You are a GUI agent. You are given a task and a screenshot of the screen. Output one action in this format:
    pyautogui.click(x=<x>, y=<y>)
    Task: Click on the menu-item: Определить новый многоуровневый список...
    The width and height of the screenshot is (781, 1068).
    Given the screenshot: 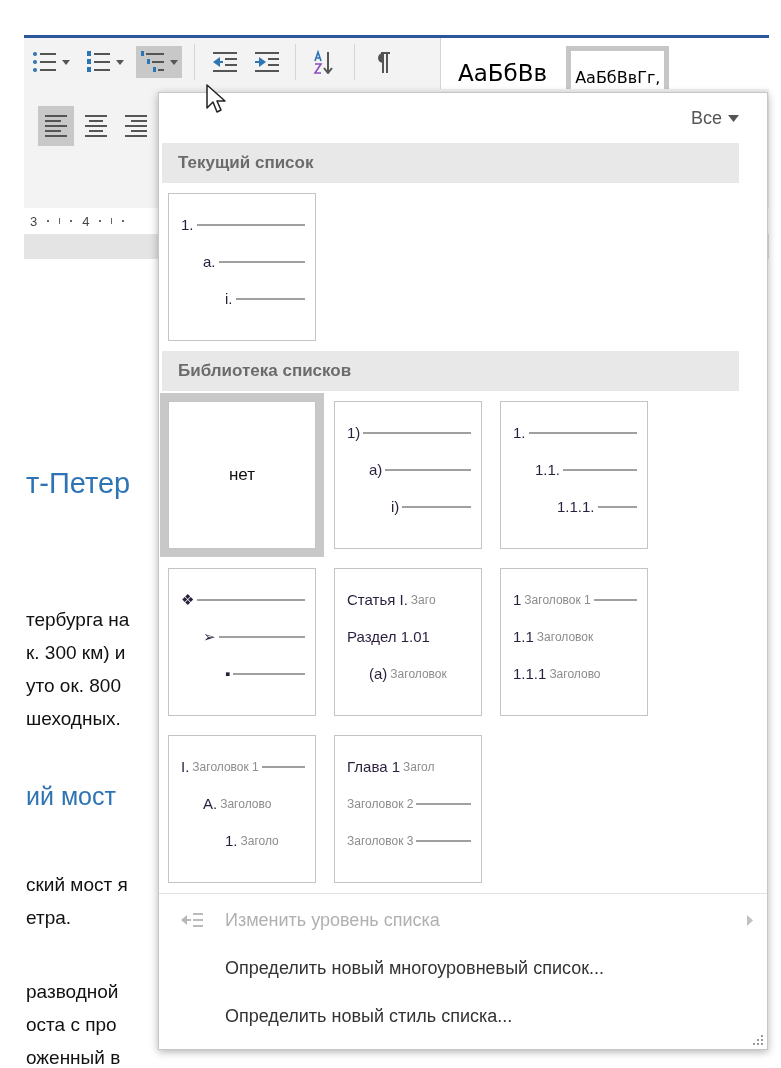 What is the action you would take?
    pyautogui.click(x=463, y=968)
    